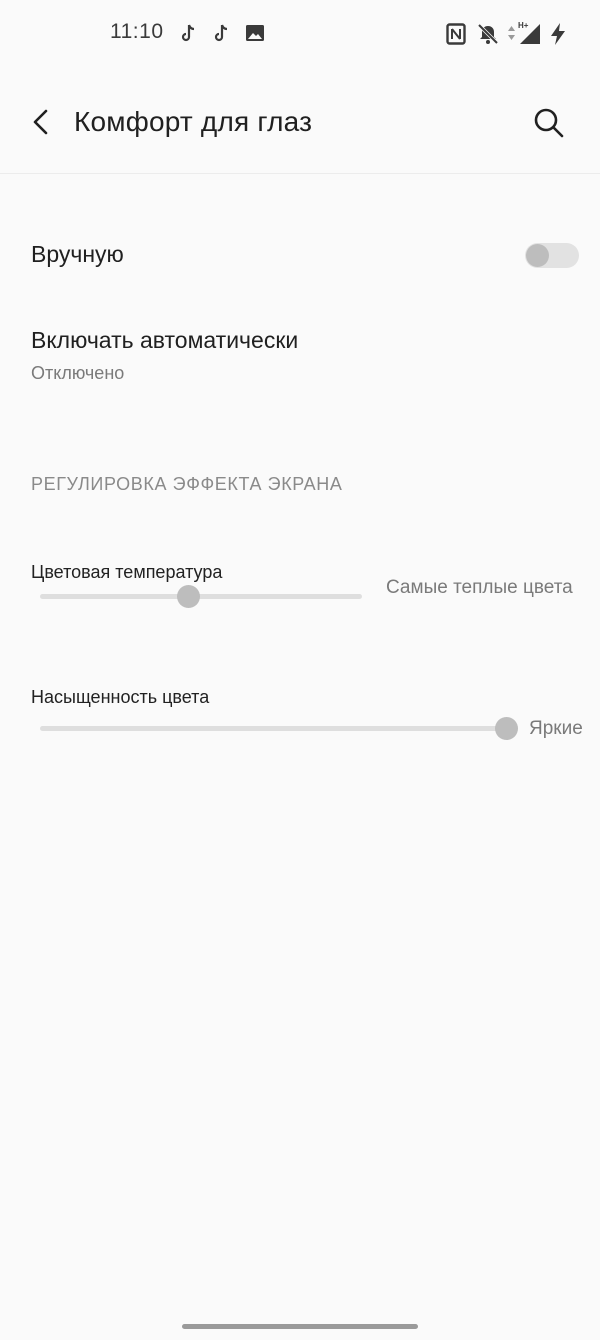 The height and width of the screenshot is (1340, 600). What do you see at coordinates (506, 728) in the screenshot?
I see `color-saturation-thumb` at bounding box center [506, 728].